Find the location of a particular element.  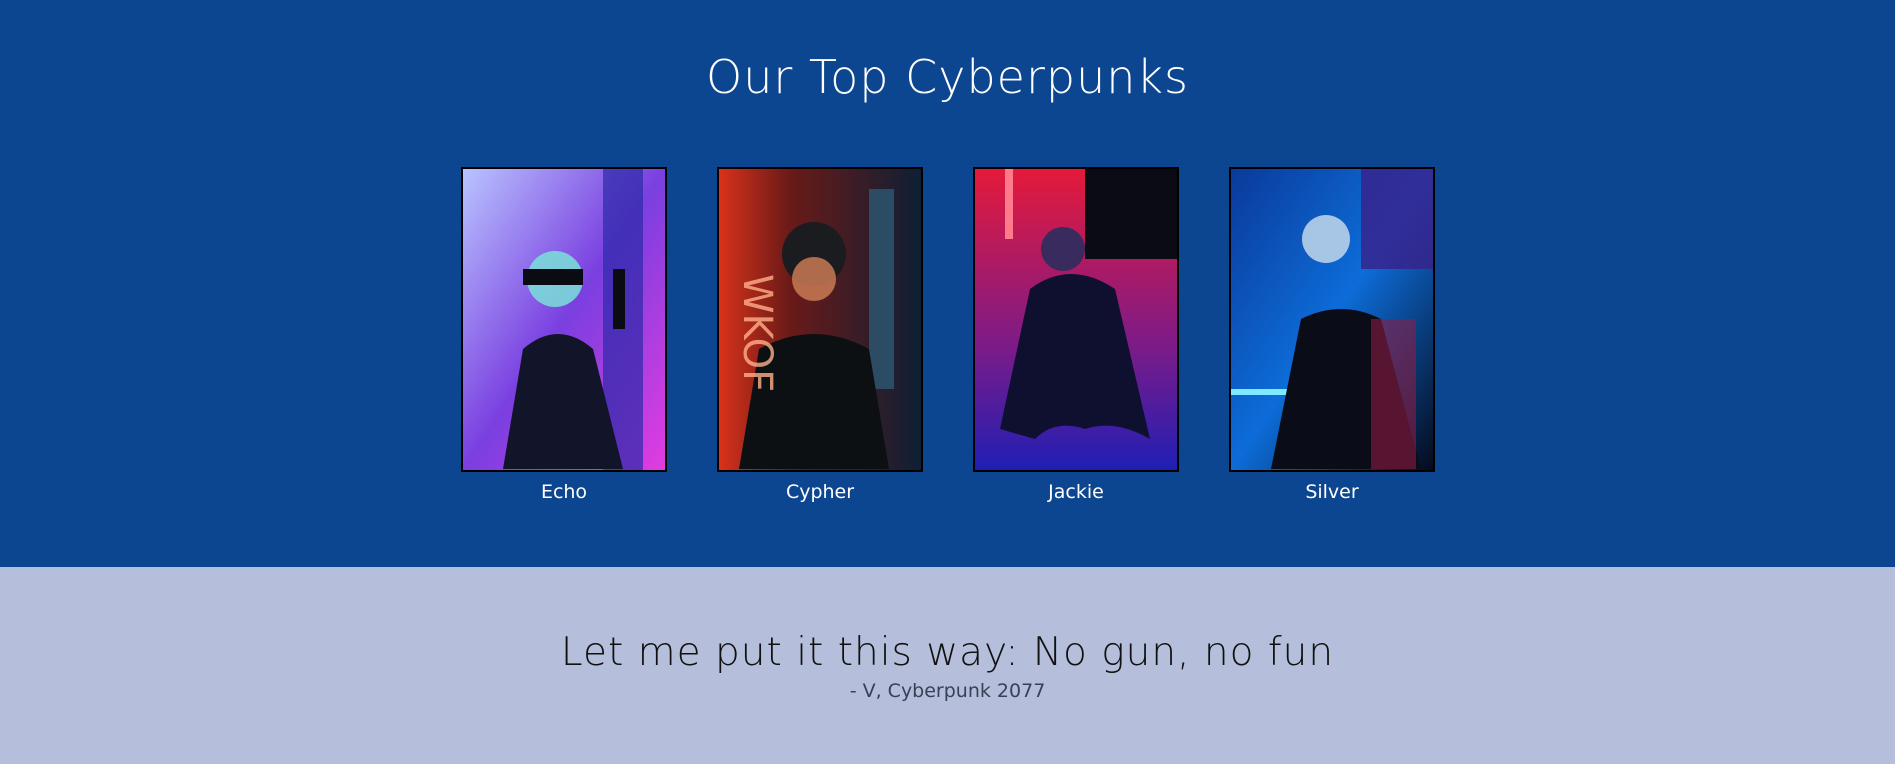

echo-photo-image is located at coordinates (564, 319).